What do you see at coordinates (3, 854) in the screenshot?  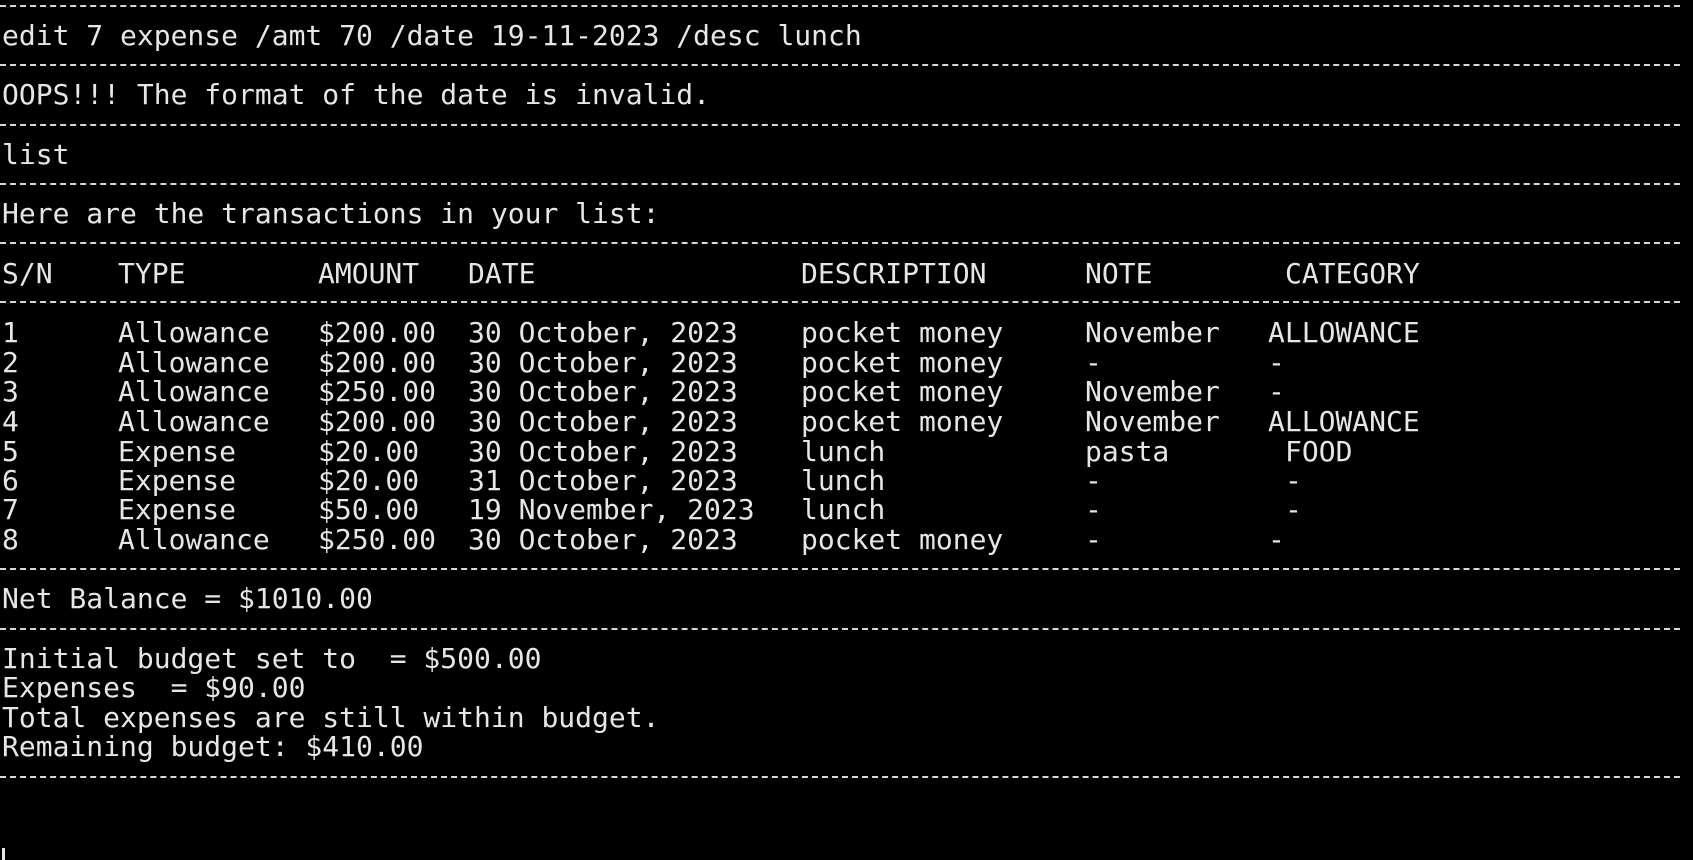 I see `terminal-cursor` at bounding box center [3, 854].